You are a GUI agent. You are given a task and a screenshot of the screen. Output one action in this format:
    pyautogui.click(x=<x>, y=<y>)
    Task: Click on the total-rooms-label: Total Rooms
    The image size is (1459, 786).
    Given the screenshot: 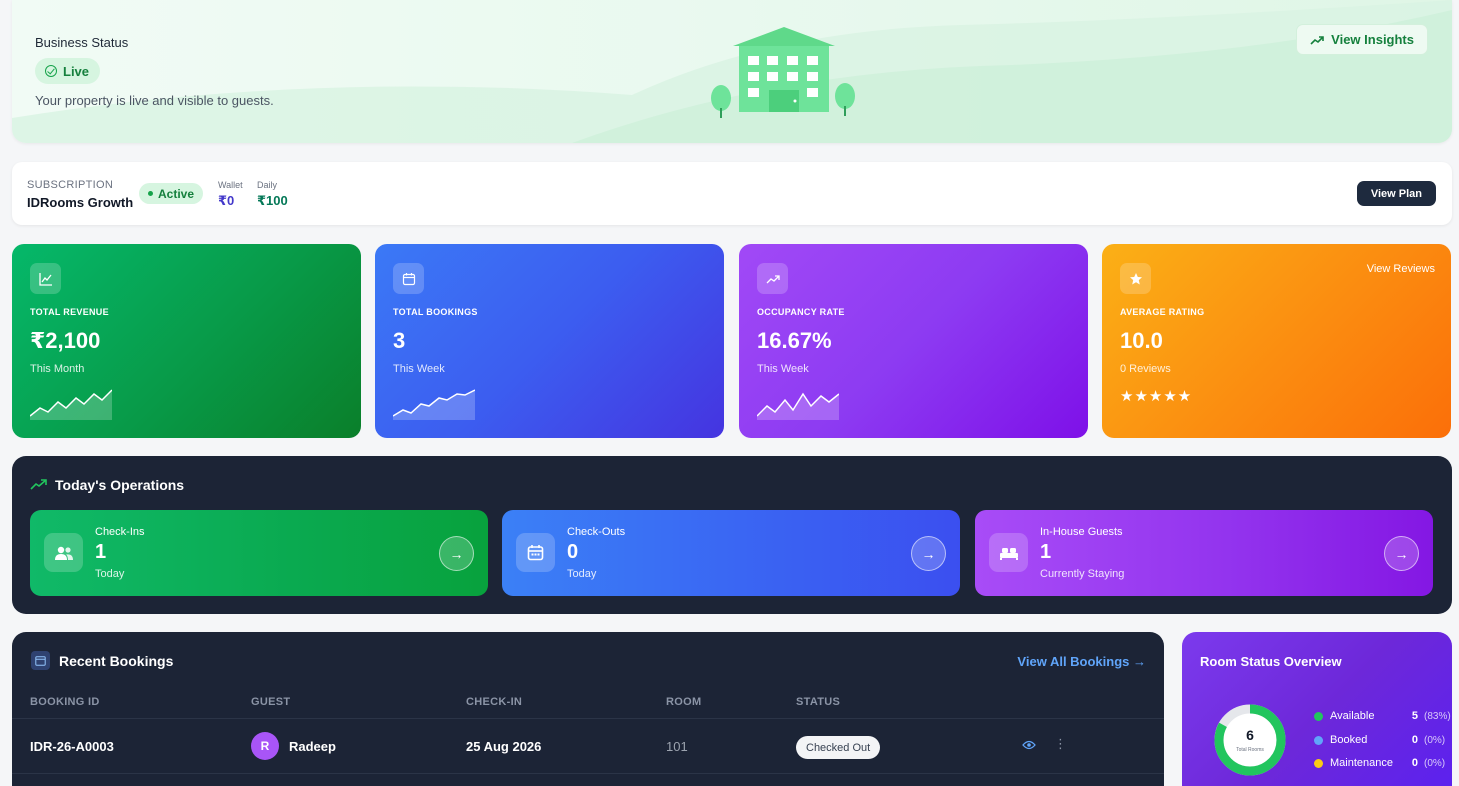 What is the action you would take?
    pyautogui.click(x=1250, y=750)
    